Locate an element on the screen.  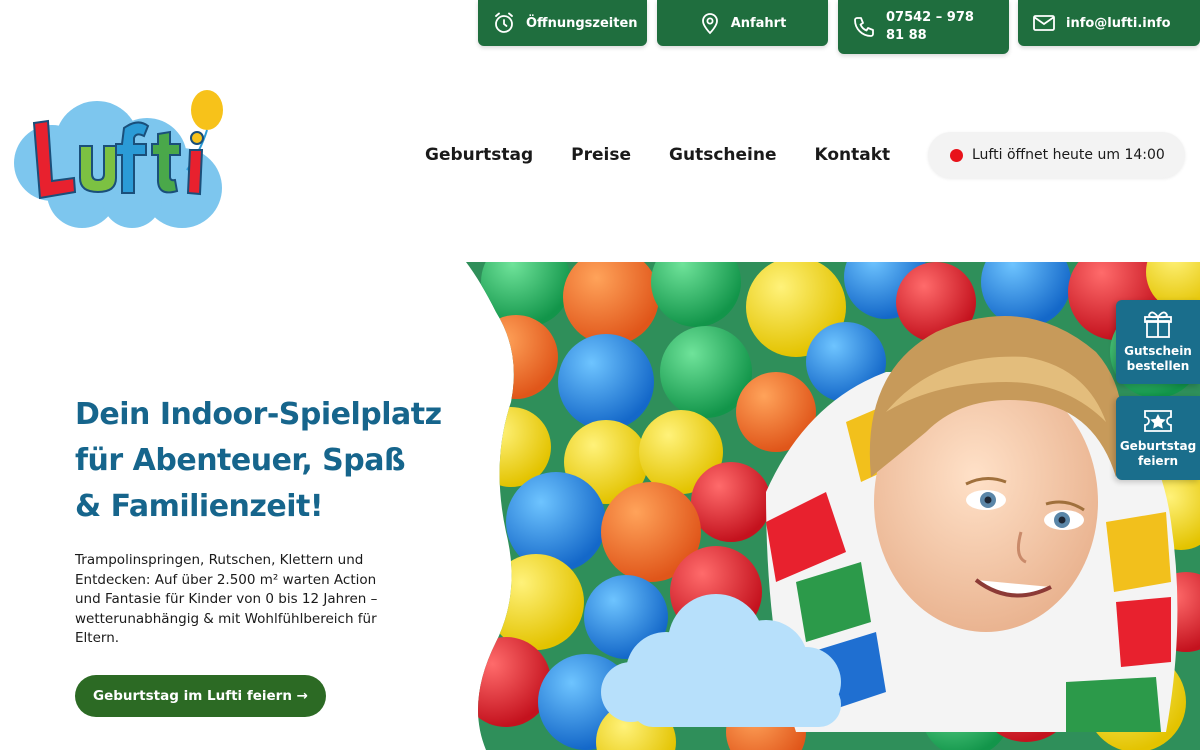
nav-item-kontakt: Kontakt is located at coordinates (853, 155).